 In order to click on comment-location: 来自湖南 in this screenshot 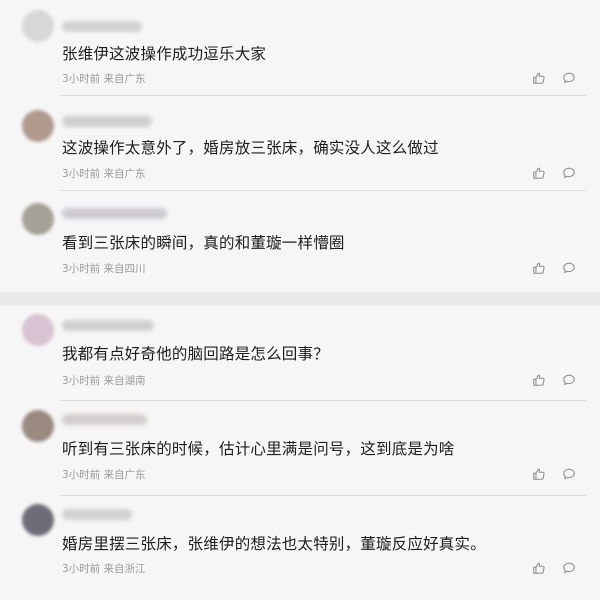, I will do `click(124, 381)`.